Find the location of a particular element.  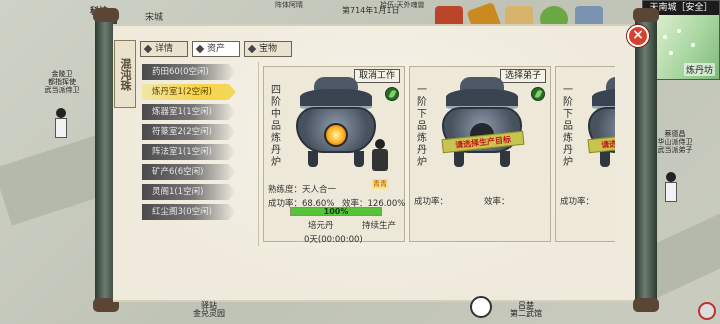

furnace-card: 一阶下品炼丹炉 选择弟子 请选择生产目标 成功率： 效率： is located at coordinates (480, 154).